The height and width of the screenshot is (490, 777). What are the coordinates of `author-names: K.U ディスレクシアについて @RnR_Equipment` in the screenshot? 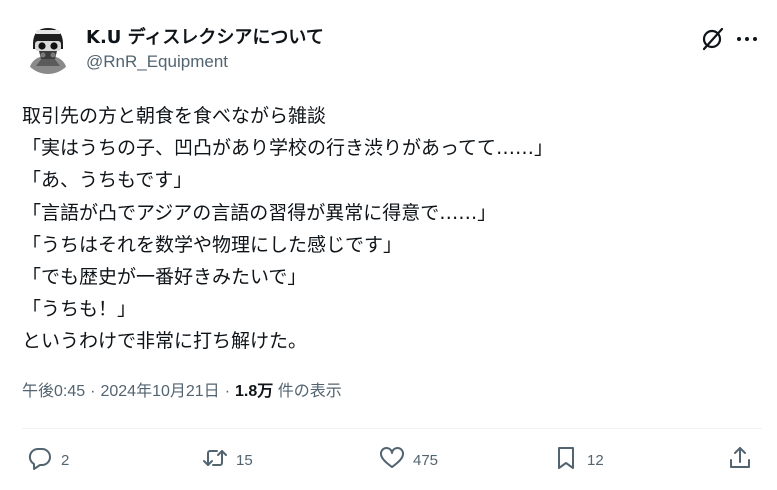 It's located at (205, 50).